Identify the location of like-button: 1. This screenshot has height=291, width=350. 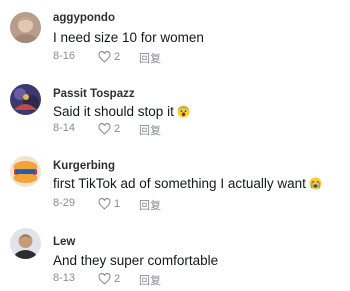
(109, 204).